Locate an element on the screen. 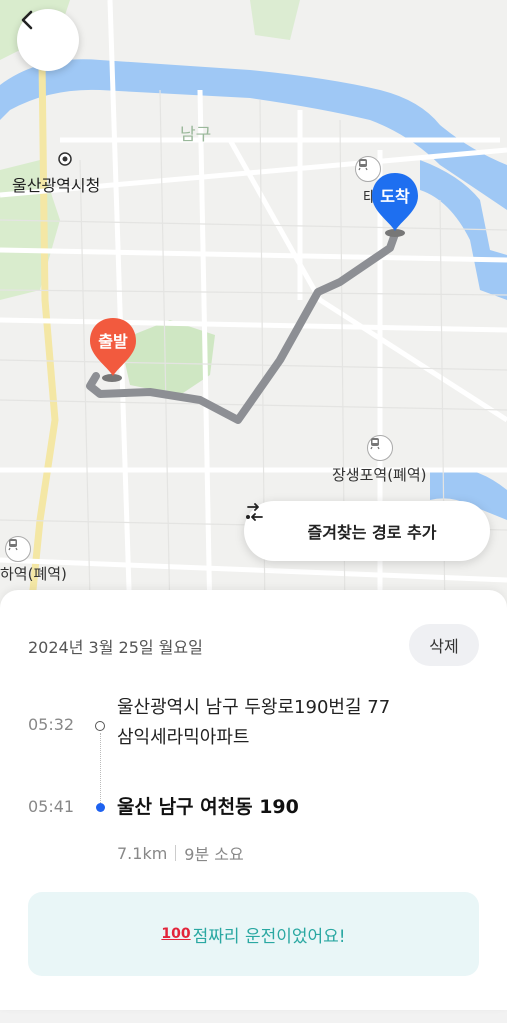 The width and height of the screenshot is (507, 1023). divider is located at coordinates (176, 853).